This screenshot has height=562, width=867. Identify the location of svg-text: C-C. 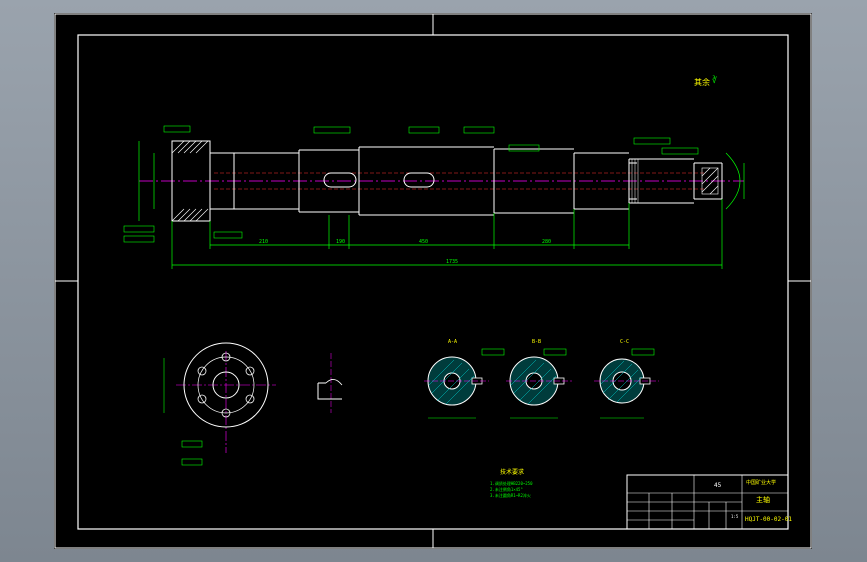
(624, 342).